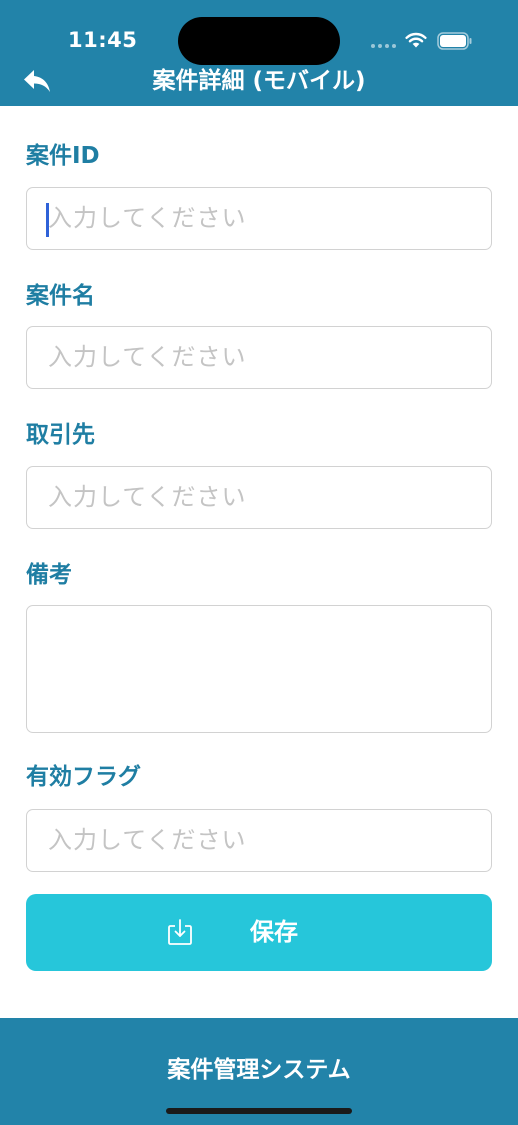  Describe the element at coordinates (259, 1111) in the screenshot. I see `home-indicator` at that location.